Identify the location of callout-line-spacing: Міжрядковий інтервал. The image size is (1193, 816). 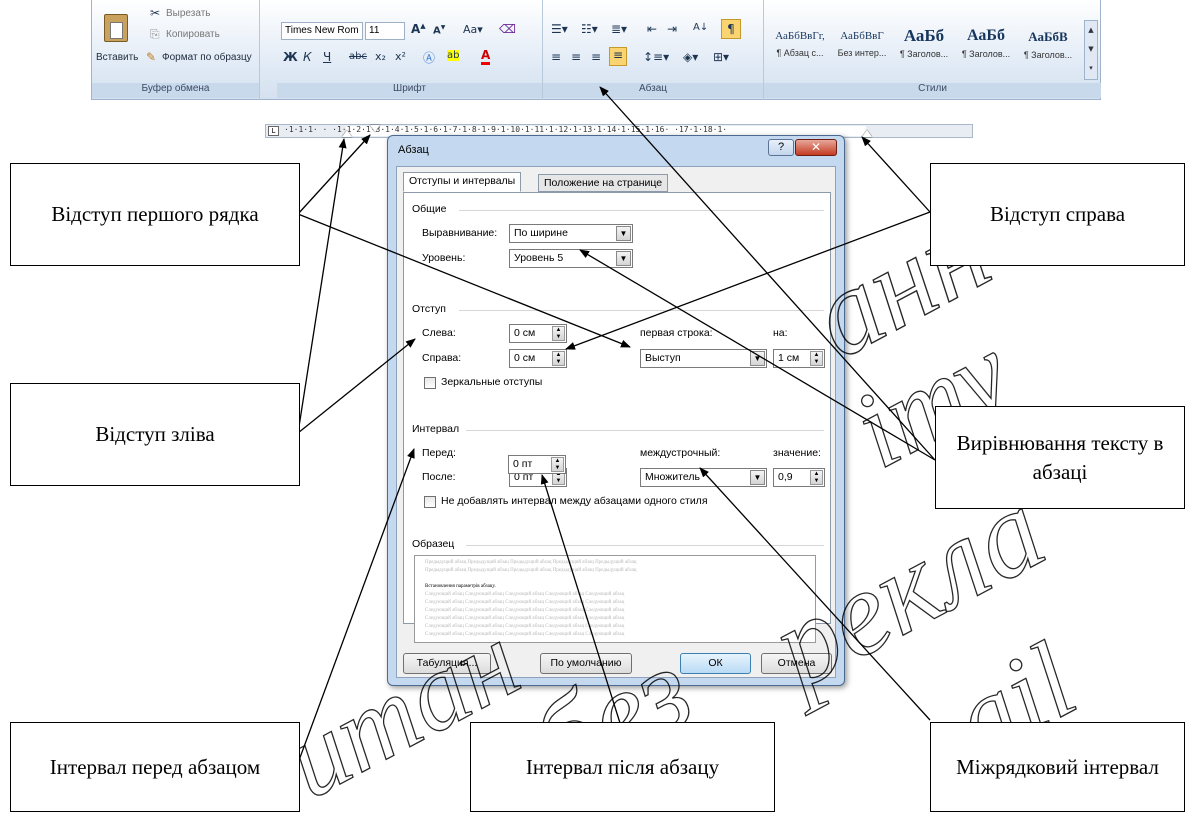
(1057, 767).